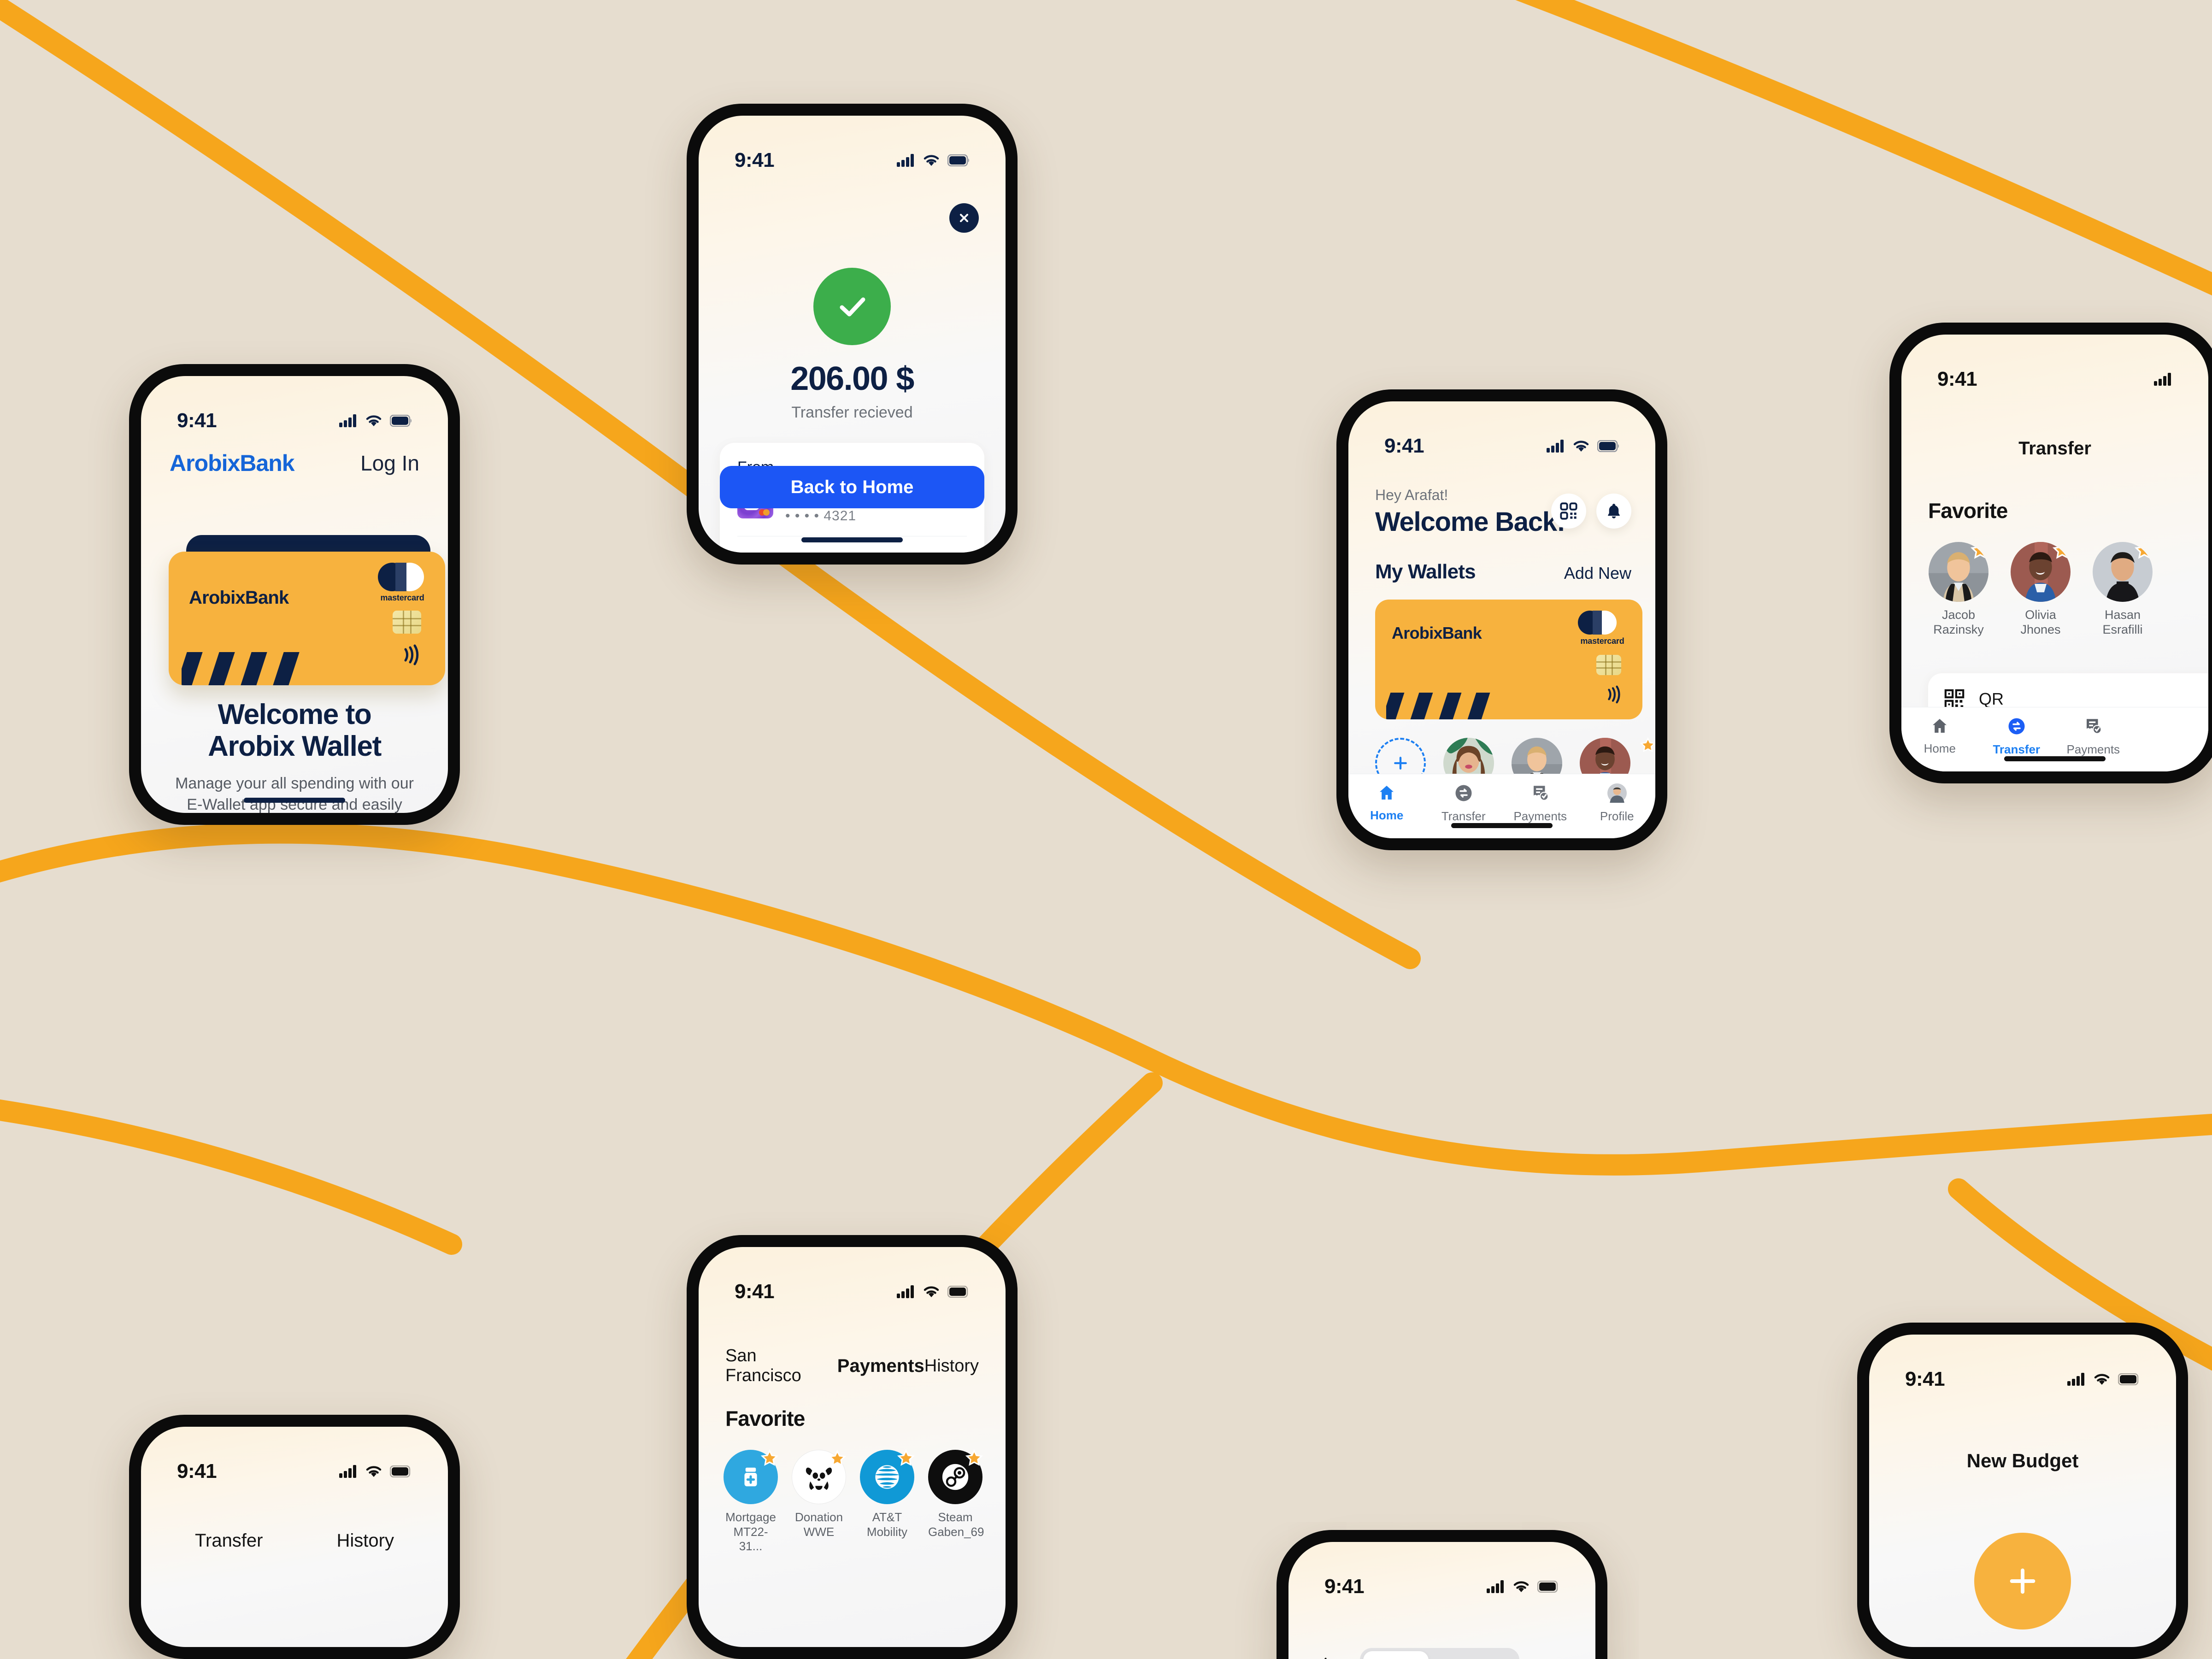 This screenshot has height=1659, width=2212. I want to click on payment-name-line1: Steam, so click(955, 1517).